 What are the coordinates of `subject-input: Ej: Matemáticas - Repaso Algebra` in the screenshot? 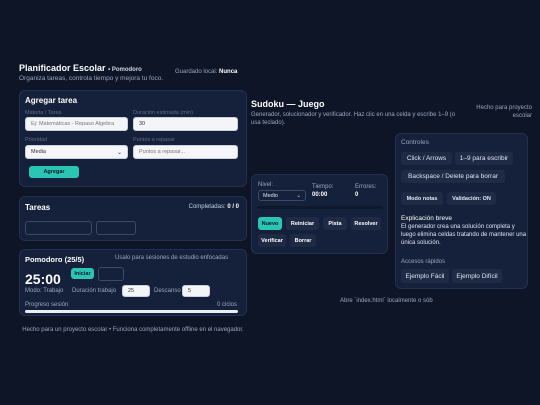 It's located at (76, 124).